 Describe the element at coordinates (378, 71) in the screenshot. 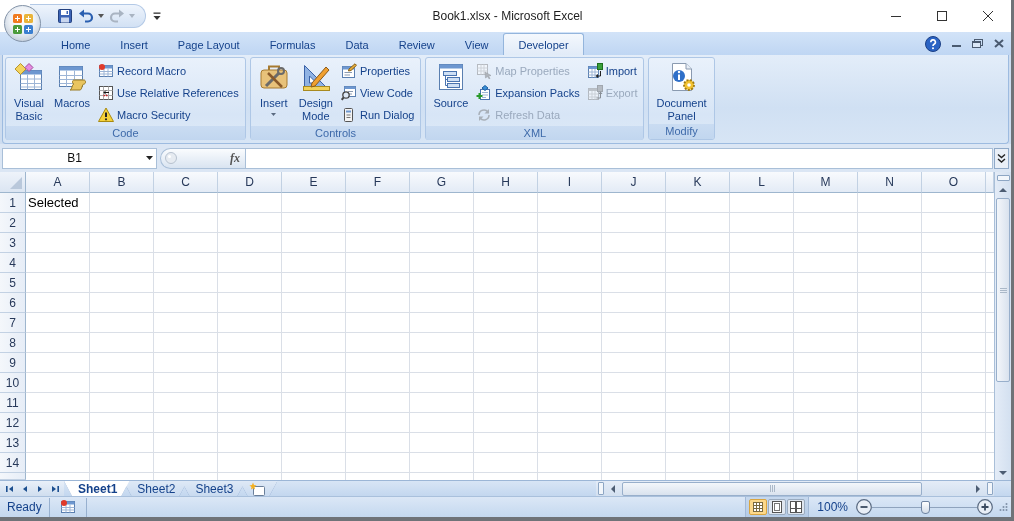

I see `ribbon-button: Properties` at that location.